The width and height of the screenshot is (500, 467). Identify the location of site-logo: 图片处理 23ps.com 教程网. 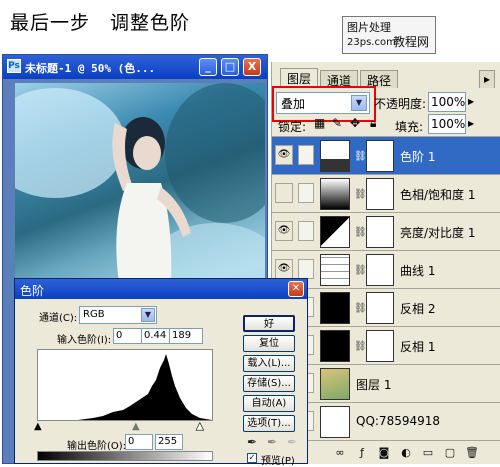
(389, 35).